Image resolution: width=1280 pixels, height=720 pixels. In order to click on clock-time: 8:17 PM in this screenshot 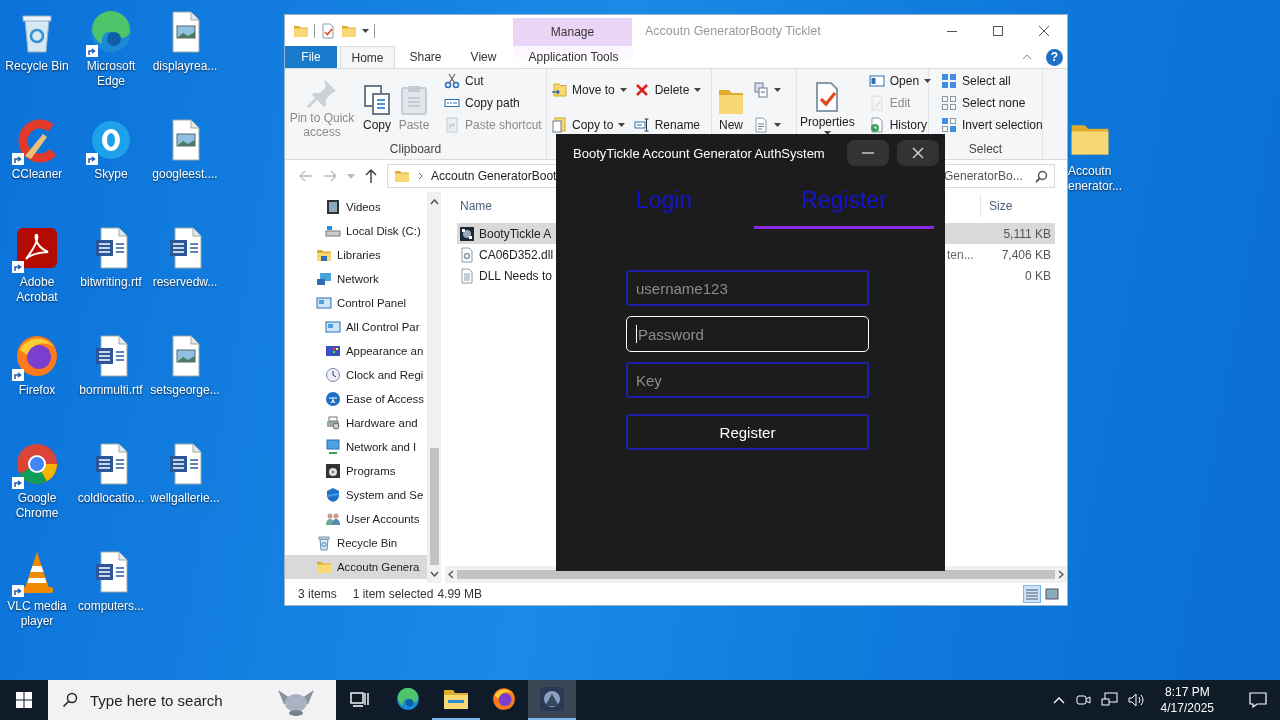, I will do `click(1187, 692)`.